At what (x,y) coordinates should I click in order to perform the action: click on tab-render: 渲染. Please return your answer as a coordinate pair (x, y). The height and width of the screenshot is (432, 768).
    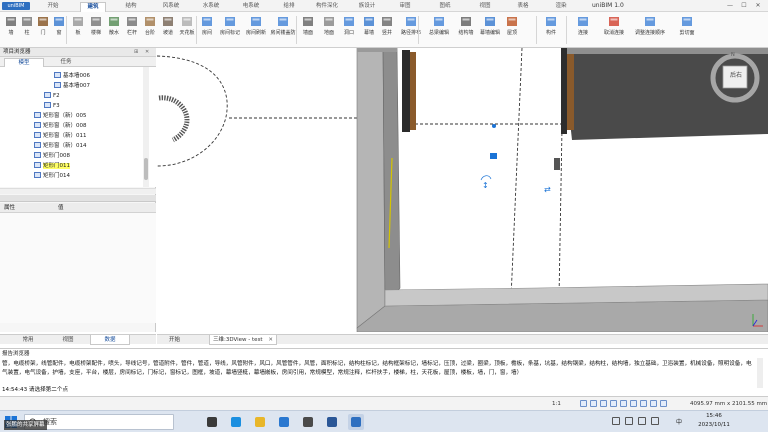
    Looking at the image, I should click on (561, 7).